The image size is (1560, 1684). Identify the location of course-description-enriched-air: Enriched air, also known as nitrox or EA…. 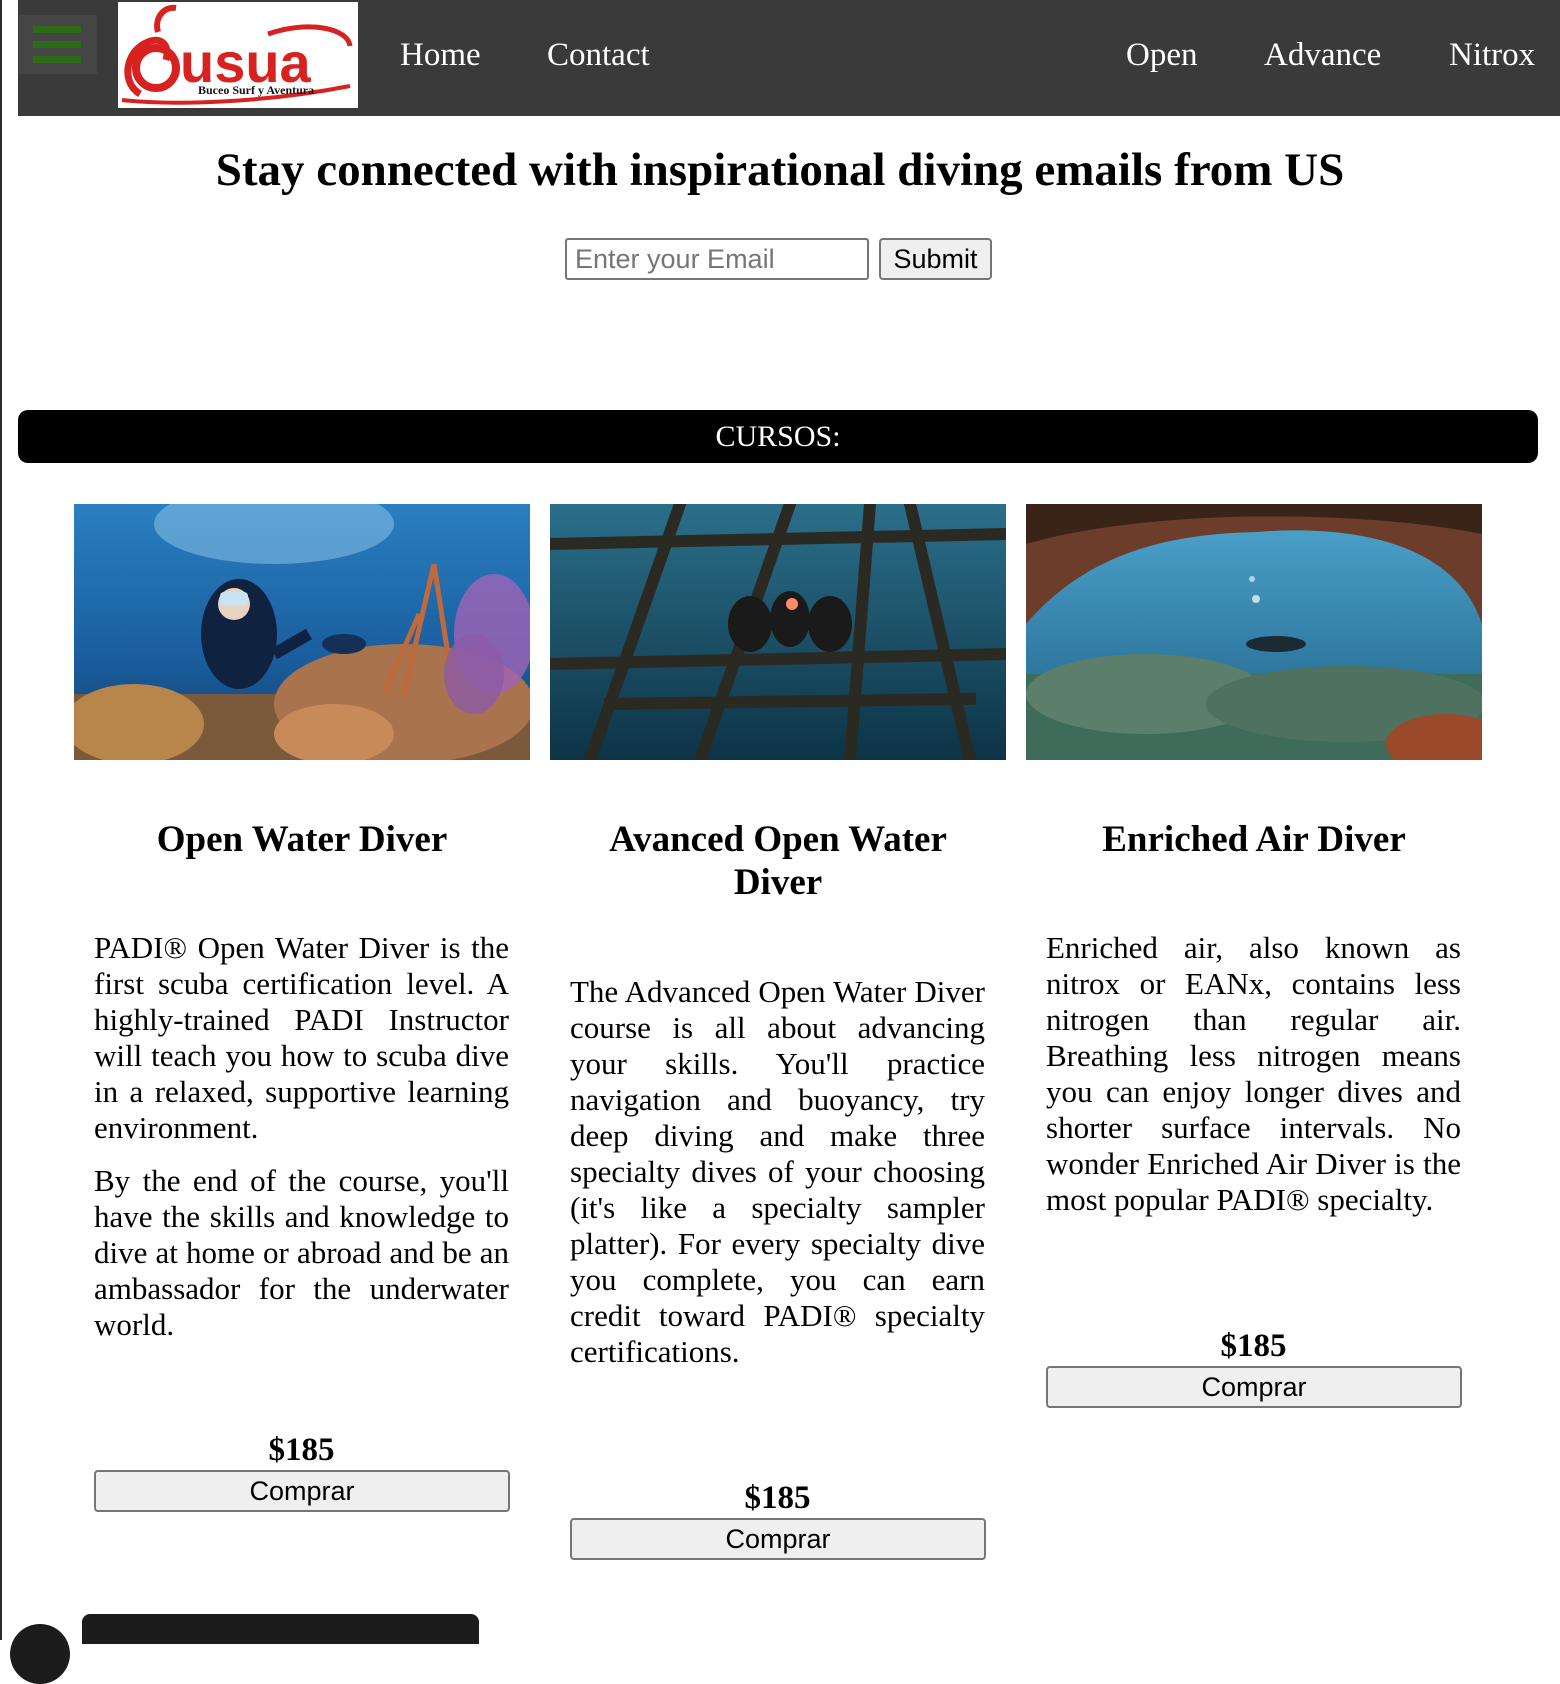
(1253, 1082).